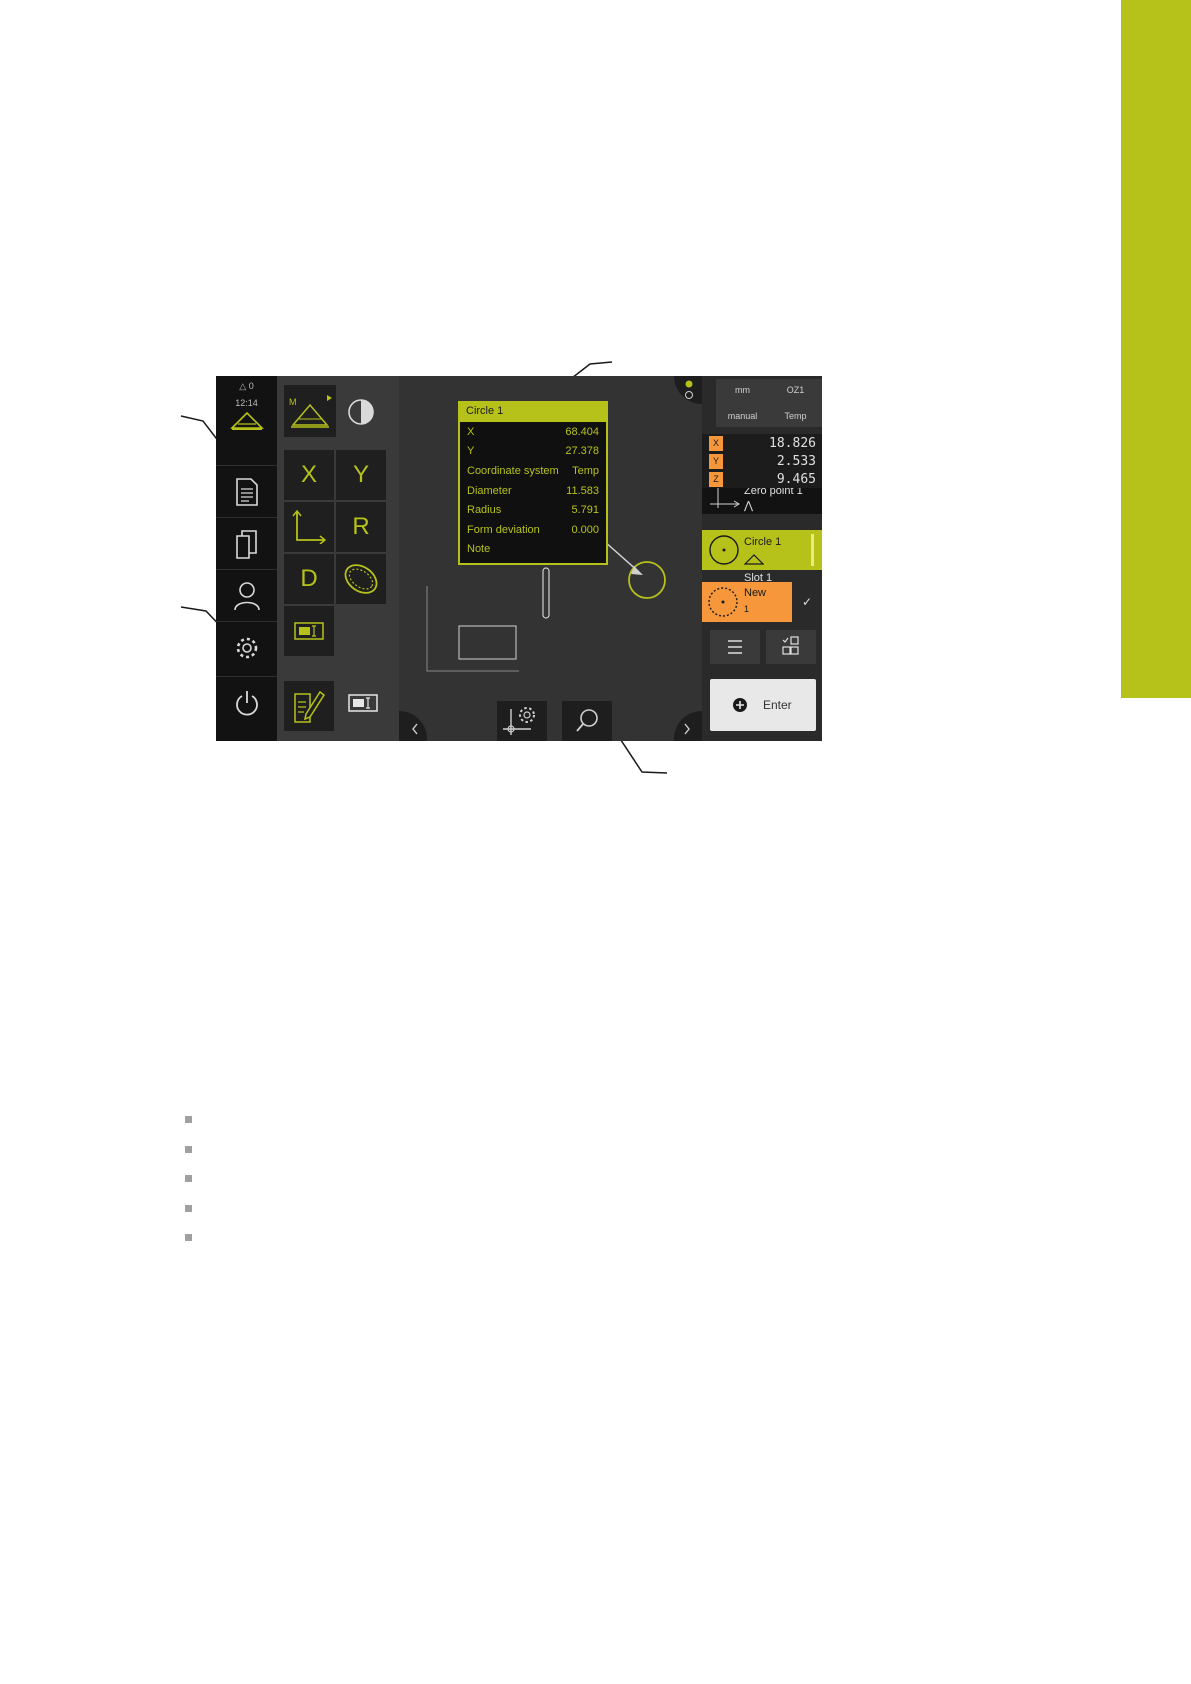  Describe the element at coordinates (361, 475) in the screenshot. I see `tool-y-button: Y` at that location.